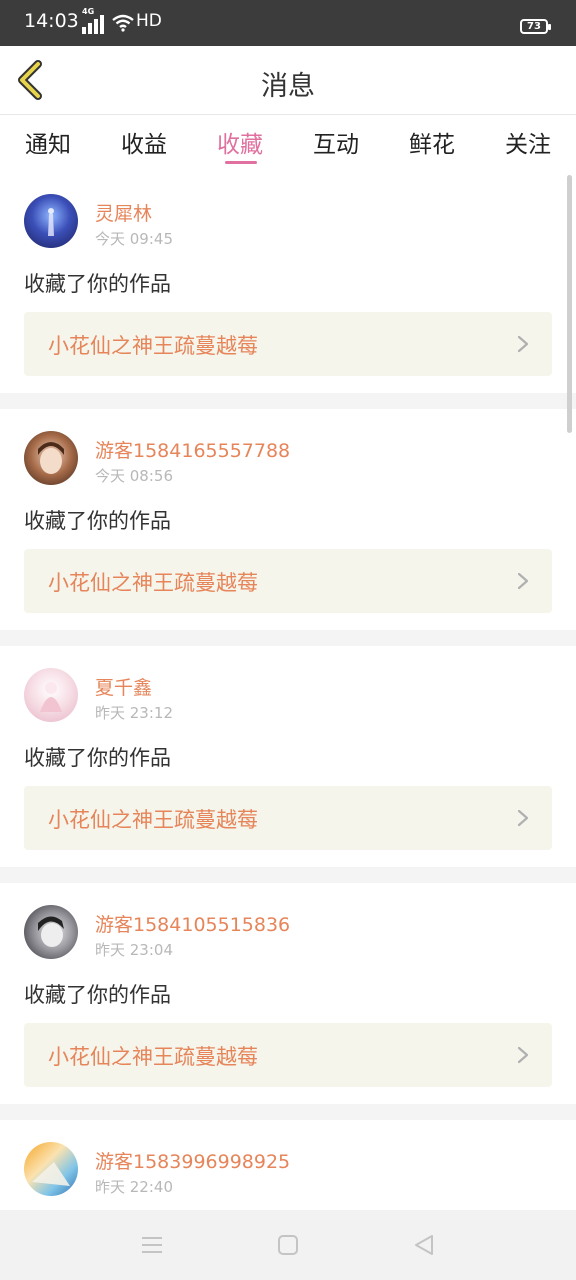 This screenshot has height=1280, width=576. Describe the element at coordinates (192, 923) in the screenshot. I see `username: 游客1584105515836` at that location.